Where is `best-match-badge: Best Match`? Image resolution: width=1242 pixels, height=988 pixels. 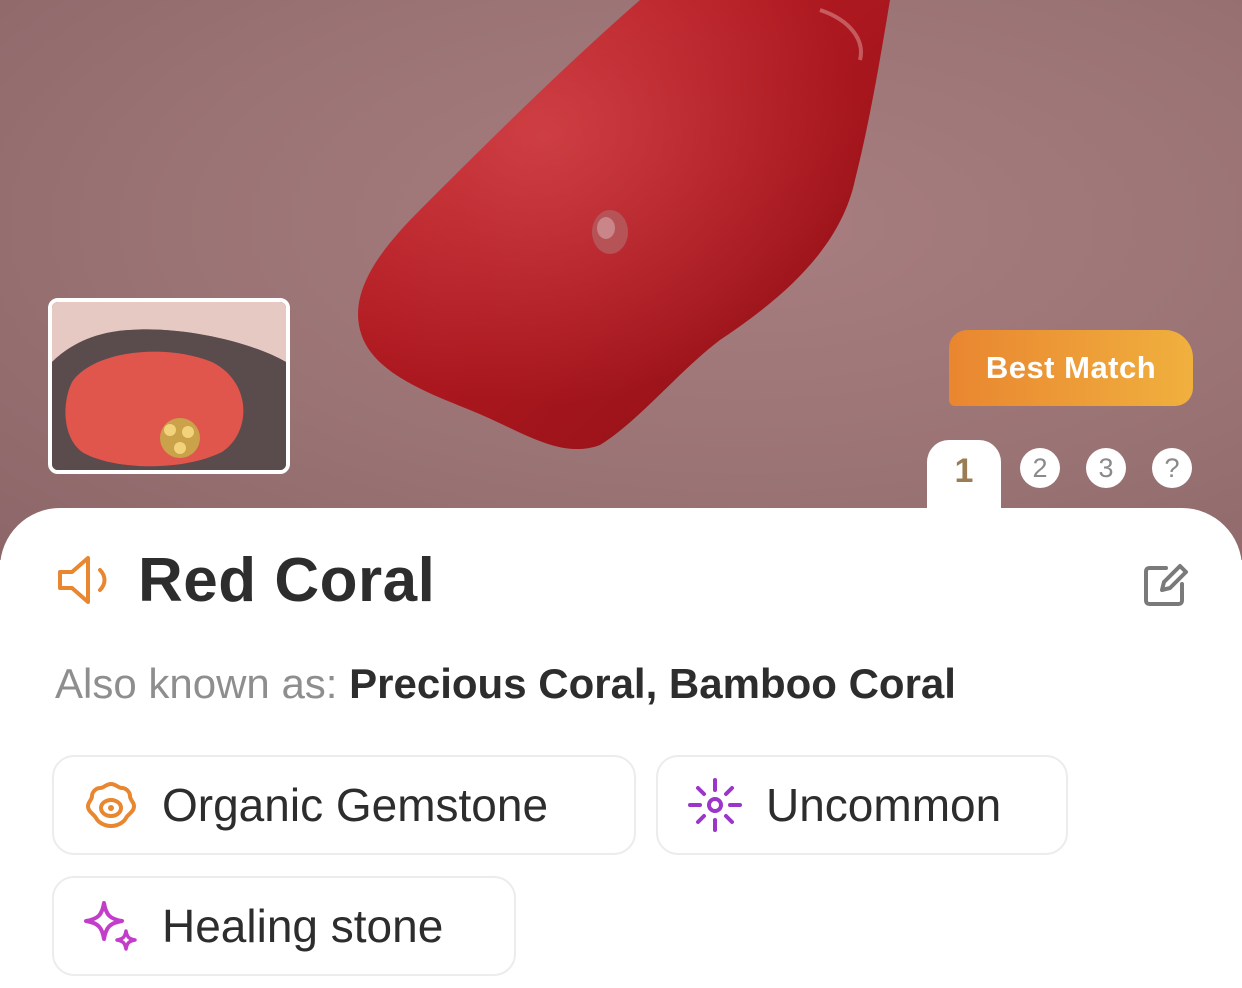 best-match-badge: Best Match is located at coordinates (1071, 368).